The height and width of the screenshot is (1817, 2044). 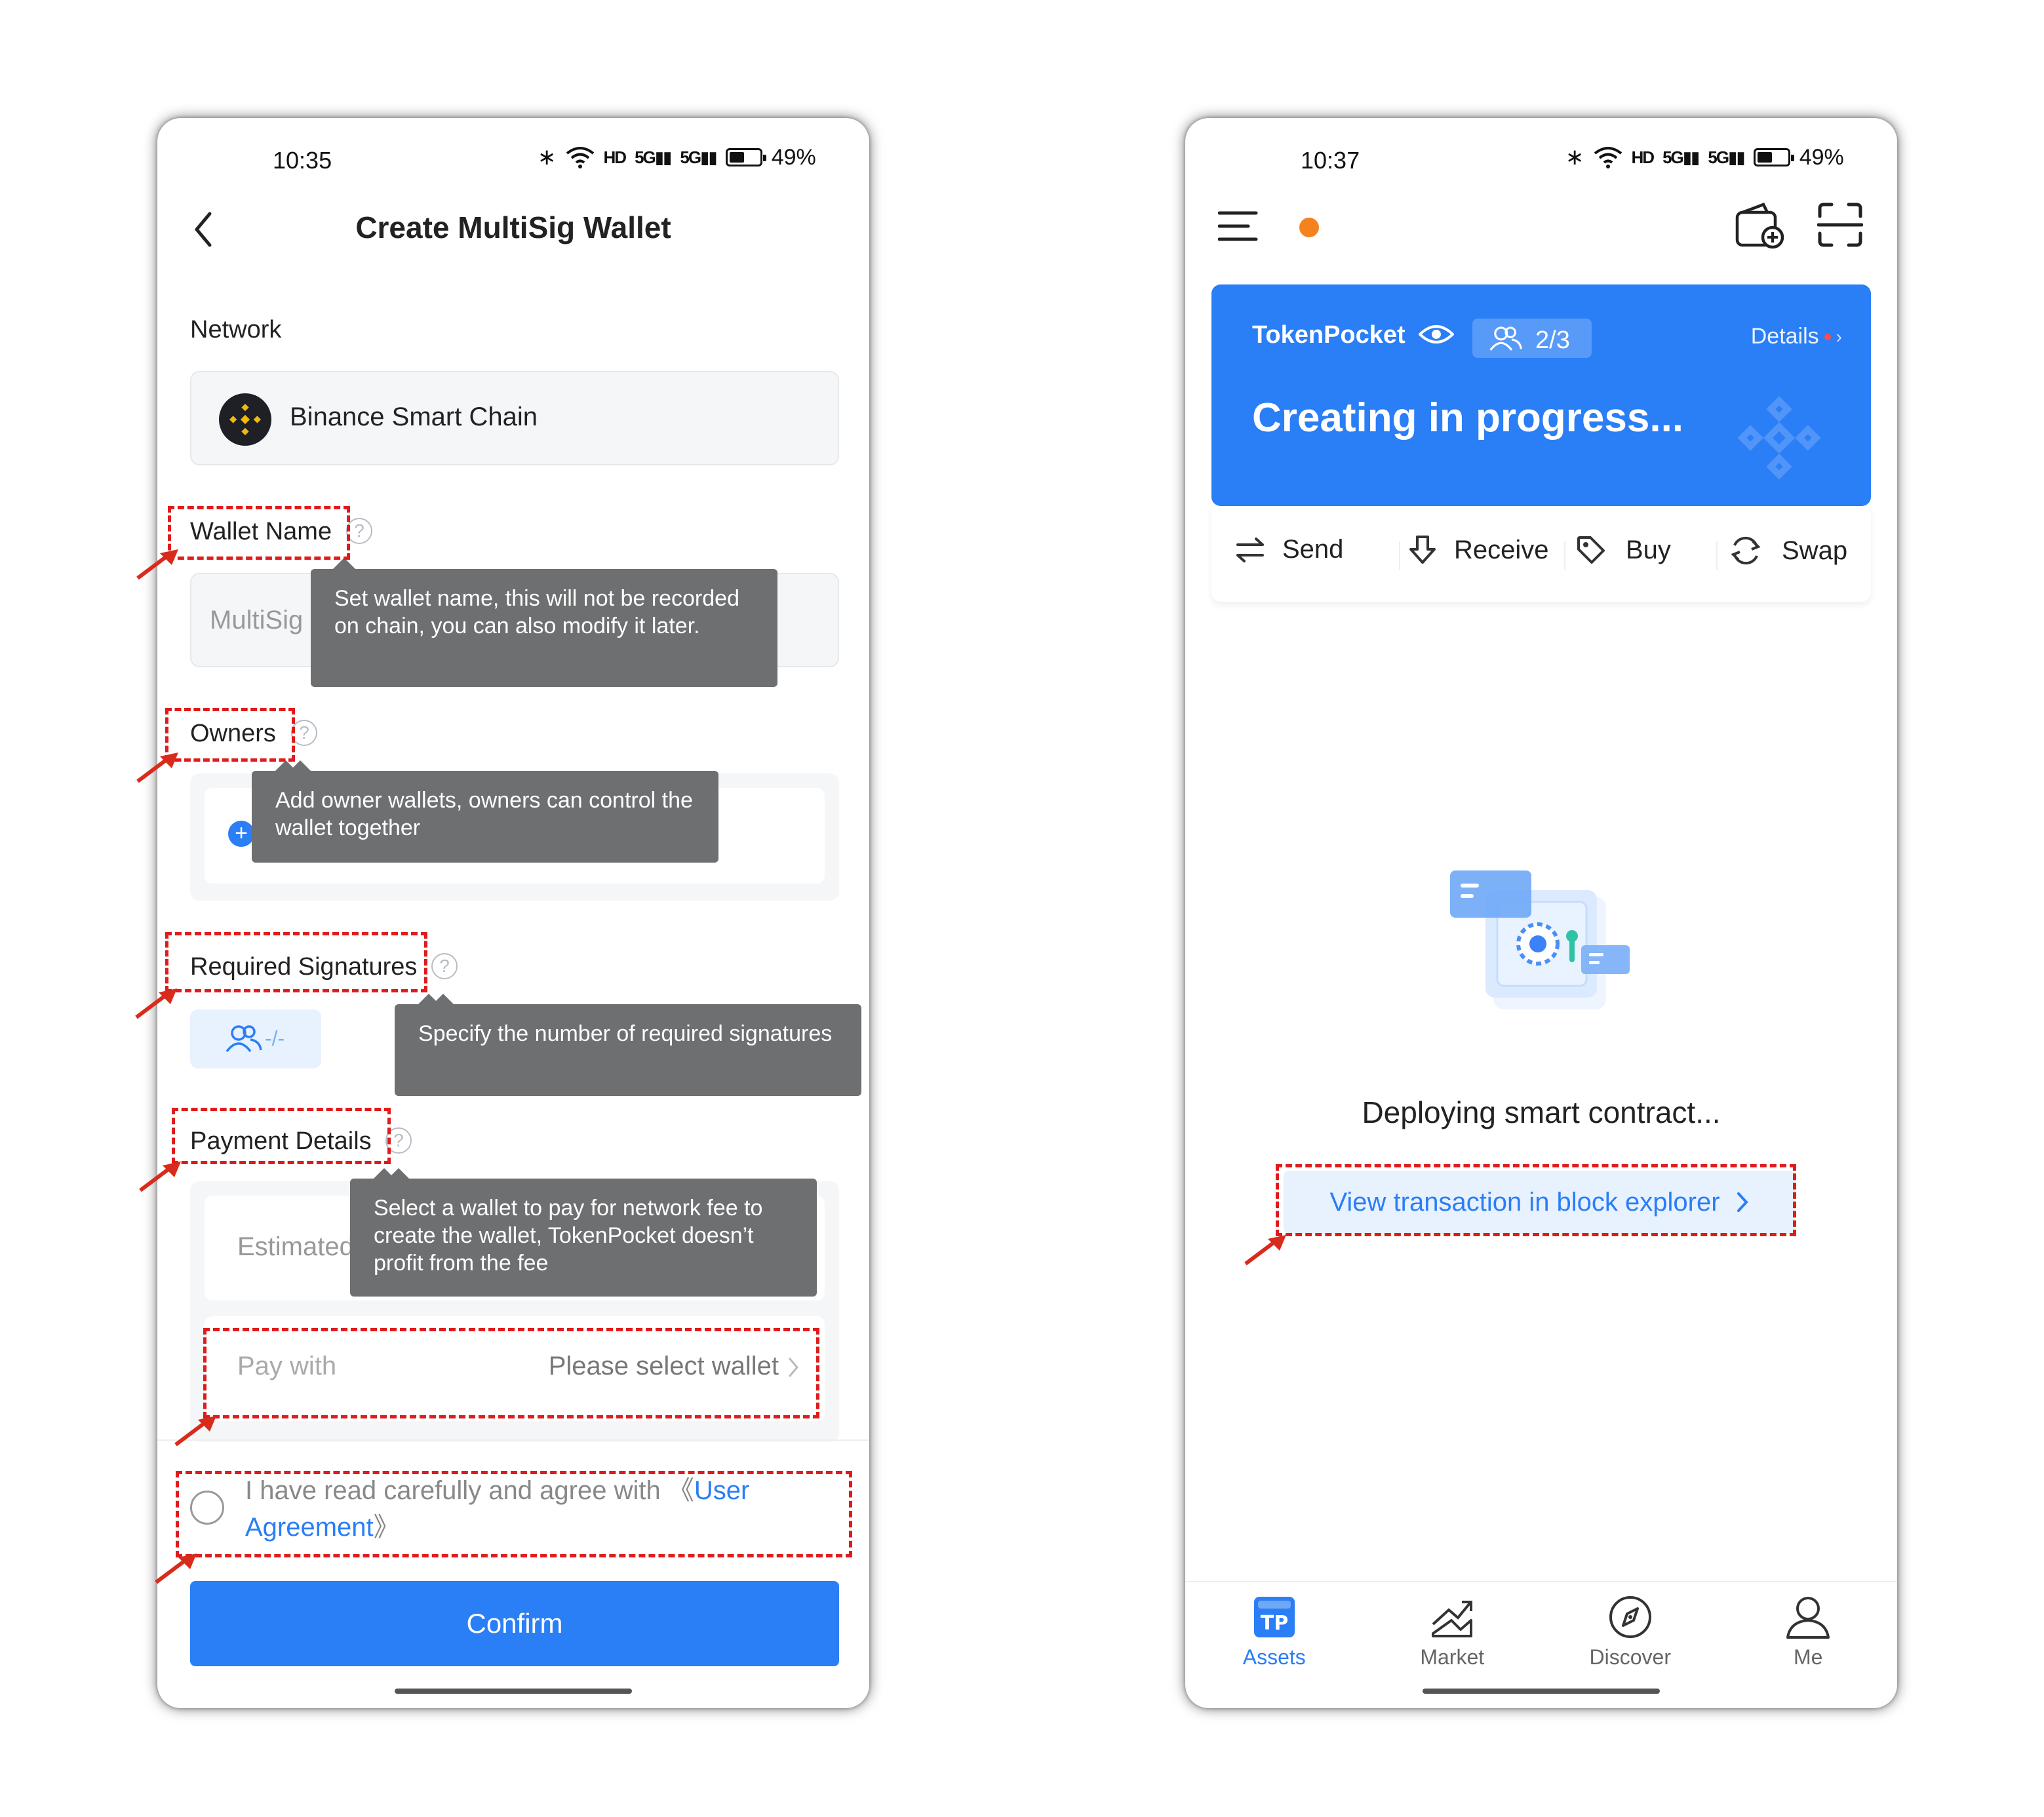 I want to click on confirm-button: Confirm, so click(x=514, y=1623).